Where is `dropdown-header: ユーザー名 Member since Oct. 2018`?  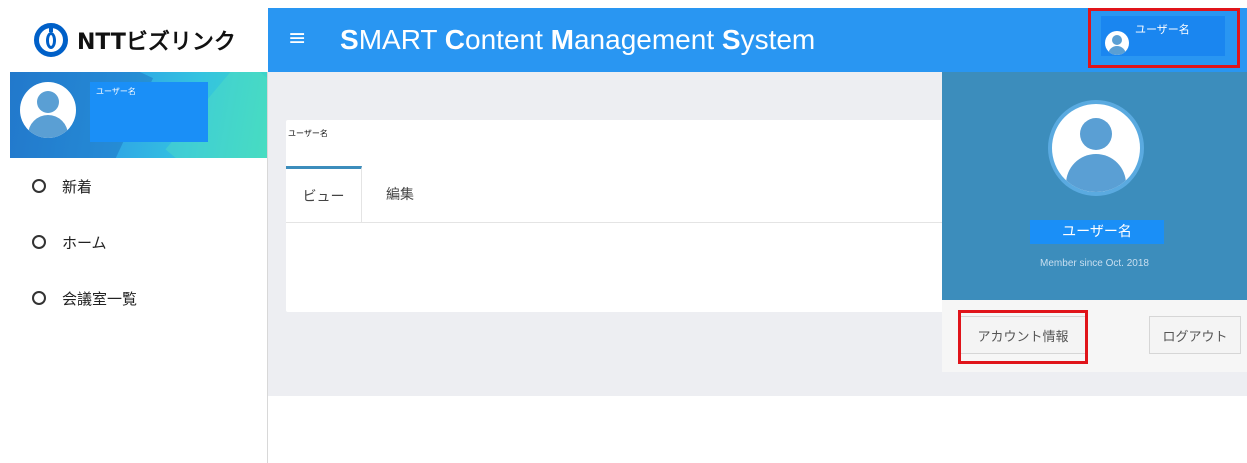 dropdown-header: ユーザー名 Member since Oct. 2018 is located at coordinates (1094, 186).